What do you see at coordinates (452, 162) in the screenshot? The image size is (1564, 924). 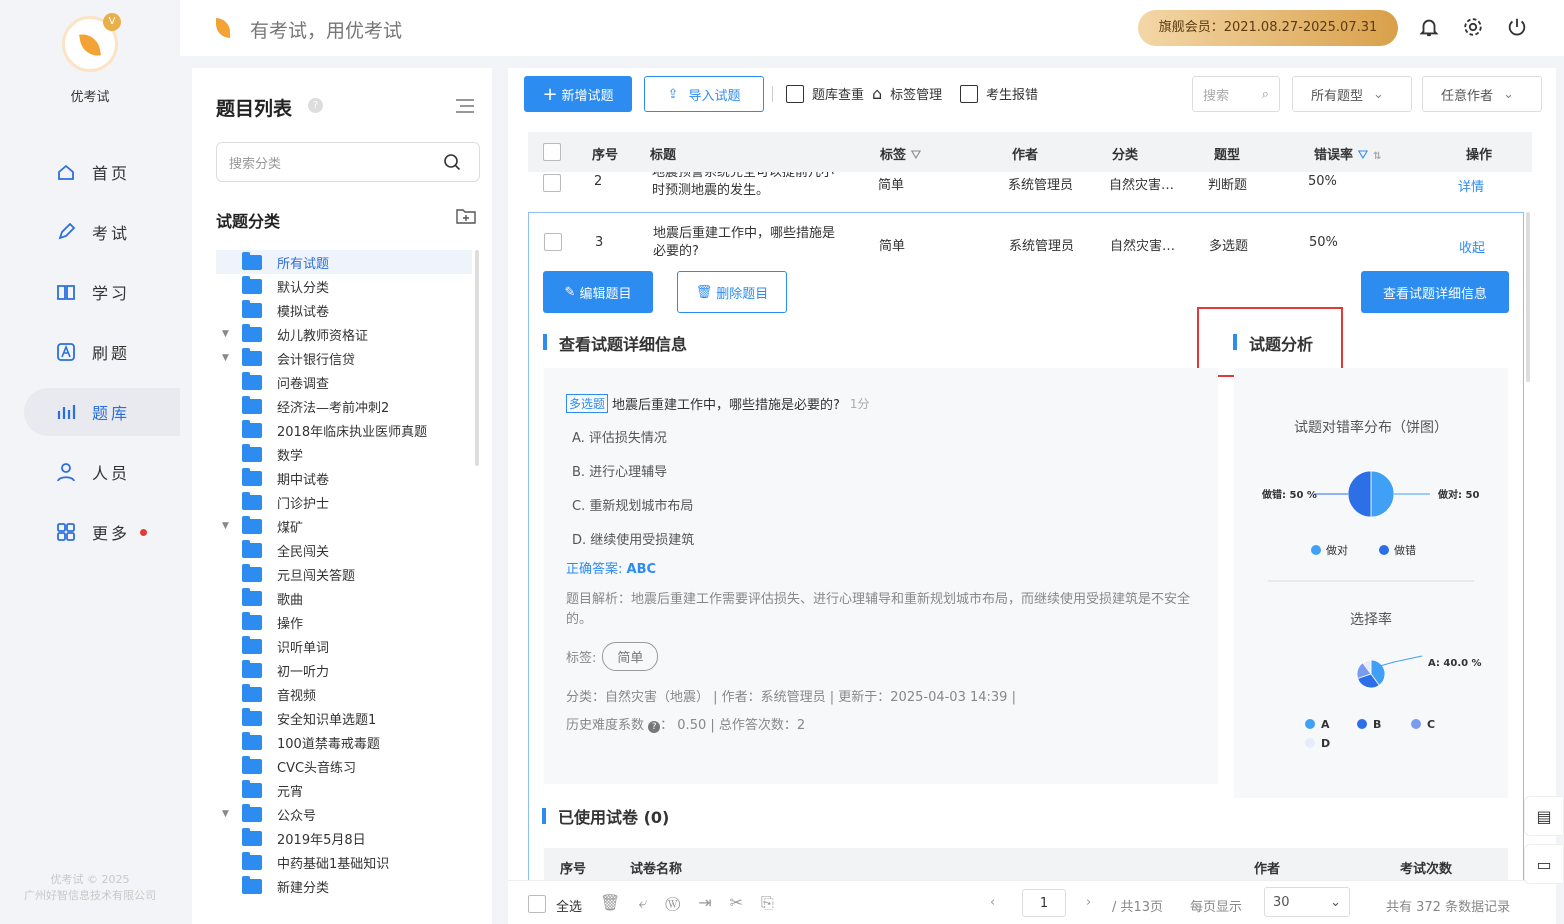 I see `search-icon` at bounding box center [452, 162].